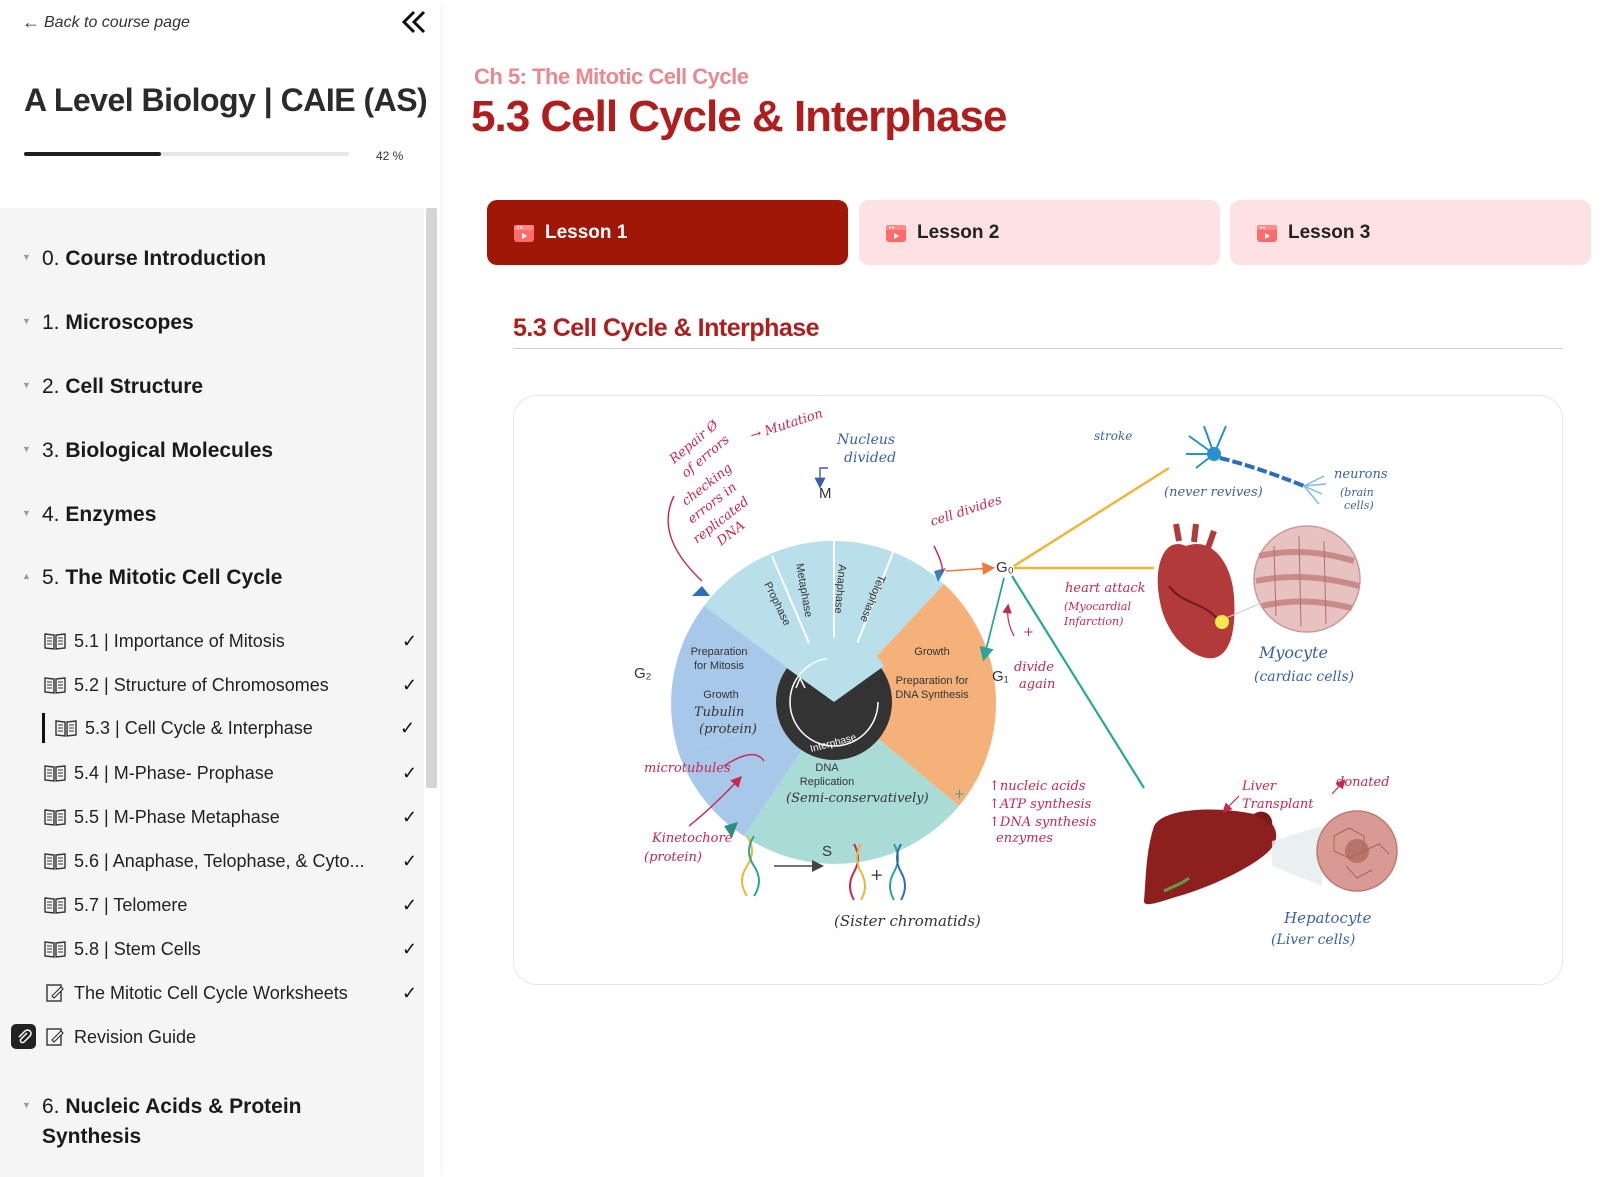  What do you see at coordinates (26, 576) in the screenshot?
I see `caret-up-icon: ▲` at bounding box center [26, 576].